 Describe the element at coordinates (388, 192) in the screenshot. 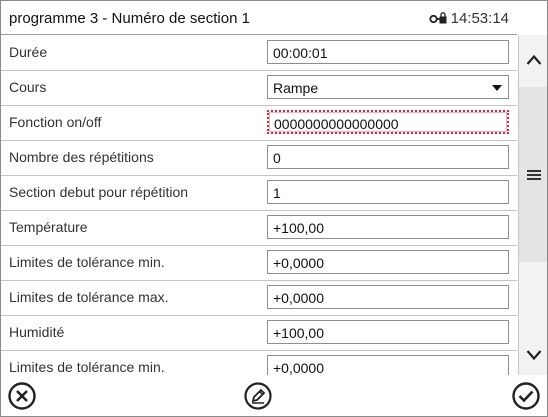

I see `section-start-field: 1` at that location.